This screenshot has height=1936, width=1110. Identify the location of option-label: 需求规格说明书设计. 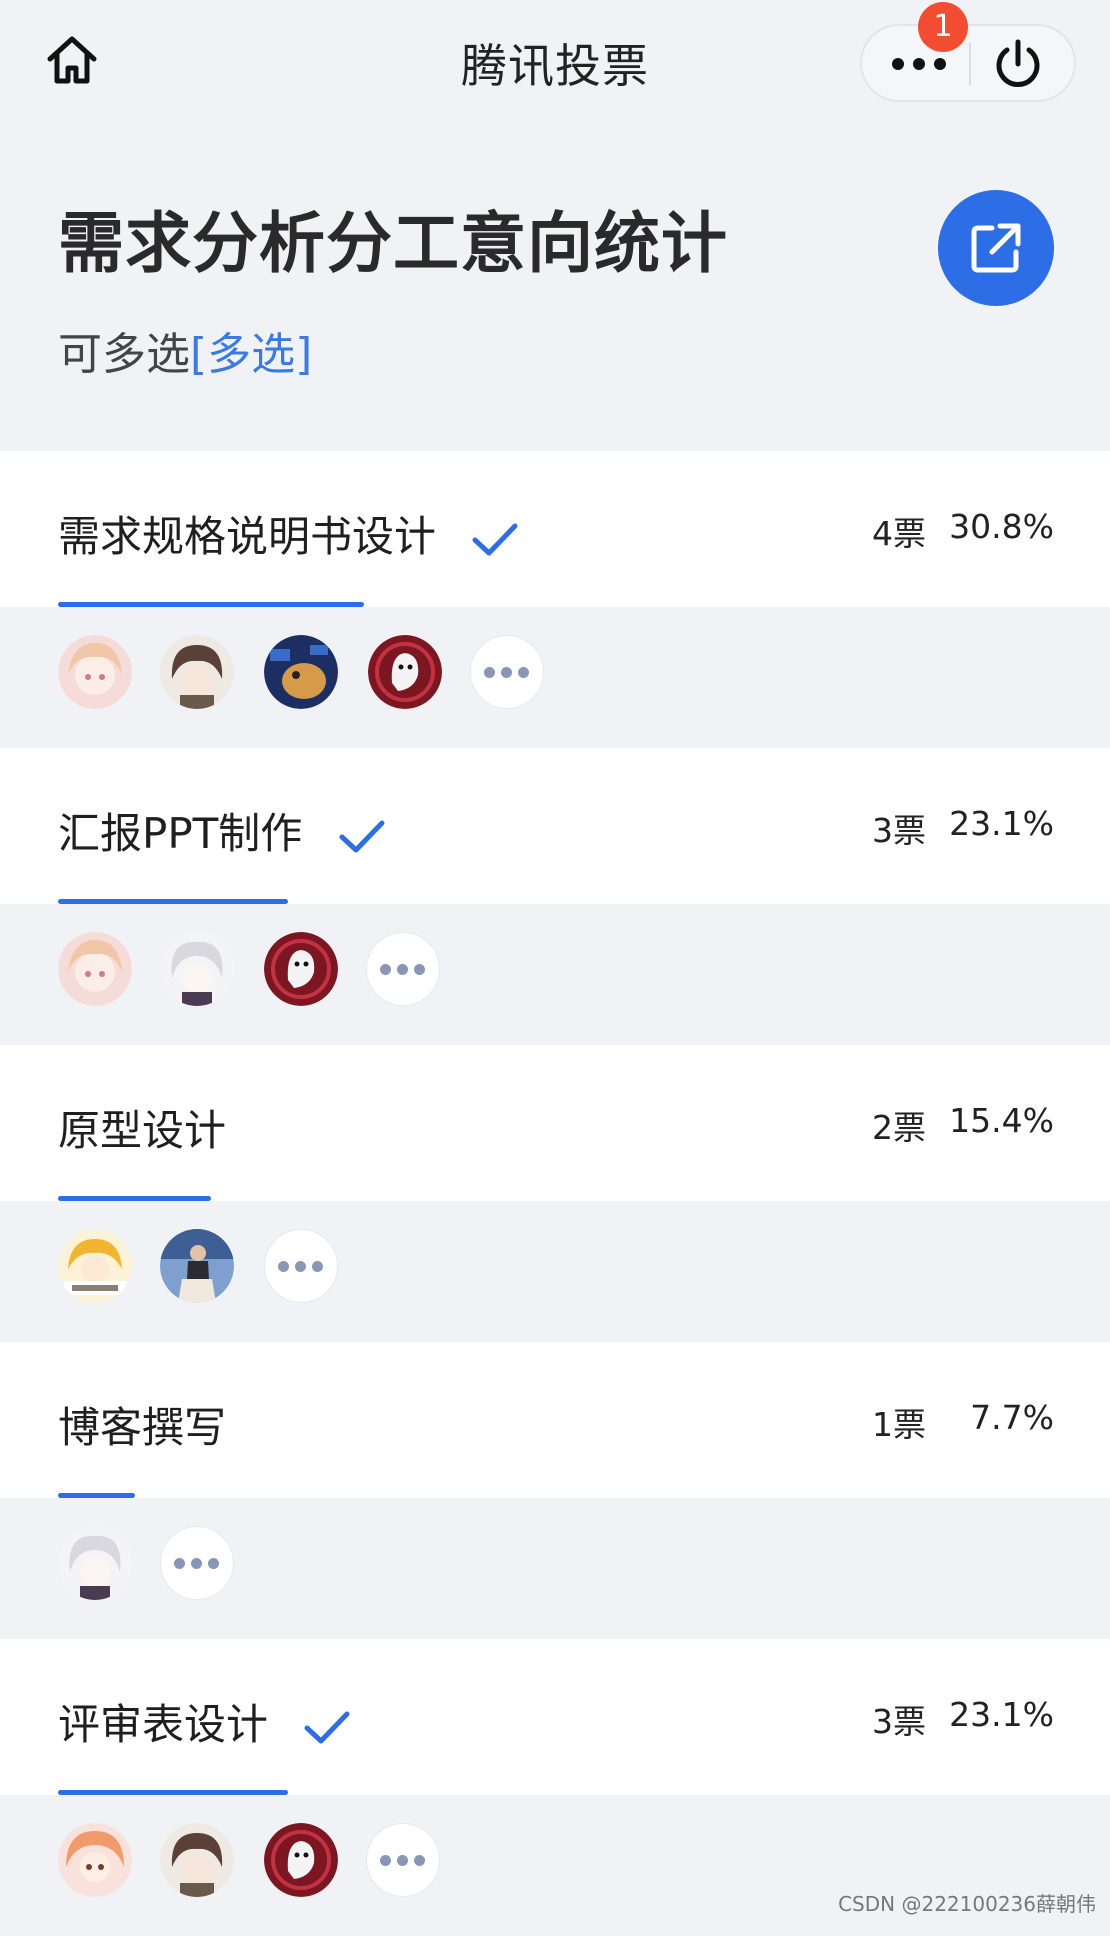
(247, 536).